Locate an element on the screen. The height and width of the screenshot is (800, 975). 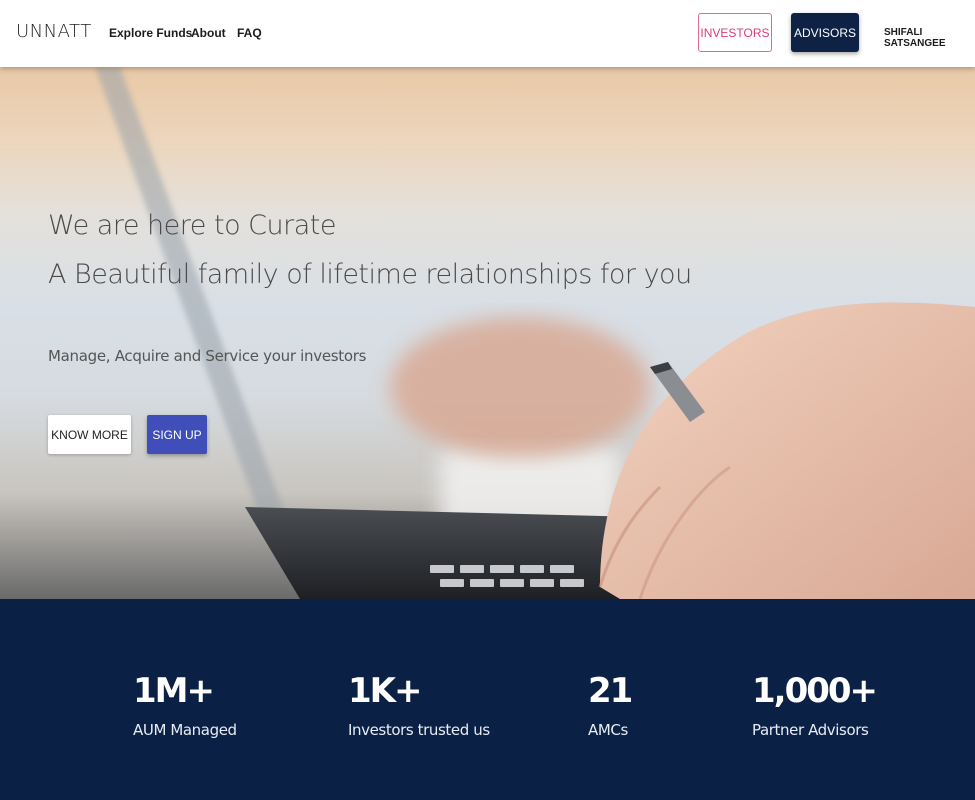
stat-investors: 1K+ Investors trusted us is located at coordinates (419, 705).